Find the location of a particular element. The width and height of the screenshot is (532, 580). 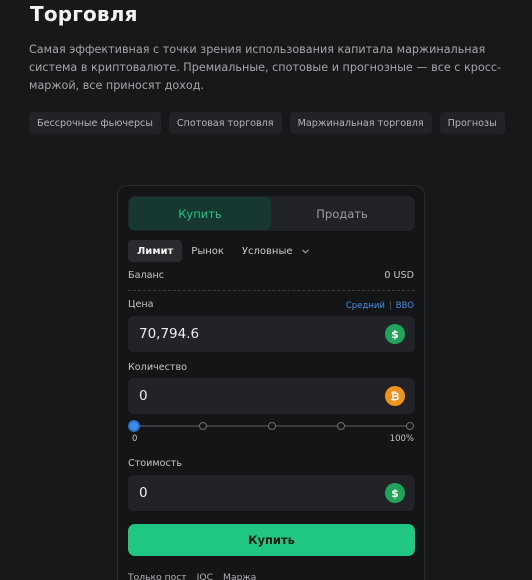

cost-label: Стоимость is located at coordinates (155, 463).